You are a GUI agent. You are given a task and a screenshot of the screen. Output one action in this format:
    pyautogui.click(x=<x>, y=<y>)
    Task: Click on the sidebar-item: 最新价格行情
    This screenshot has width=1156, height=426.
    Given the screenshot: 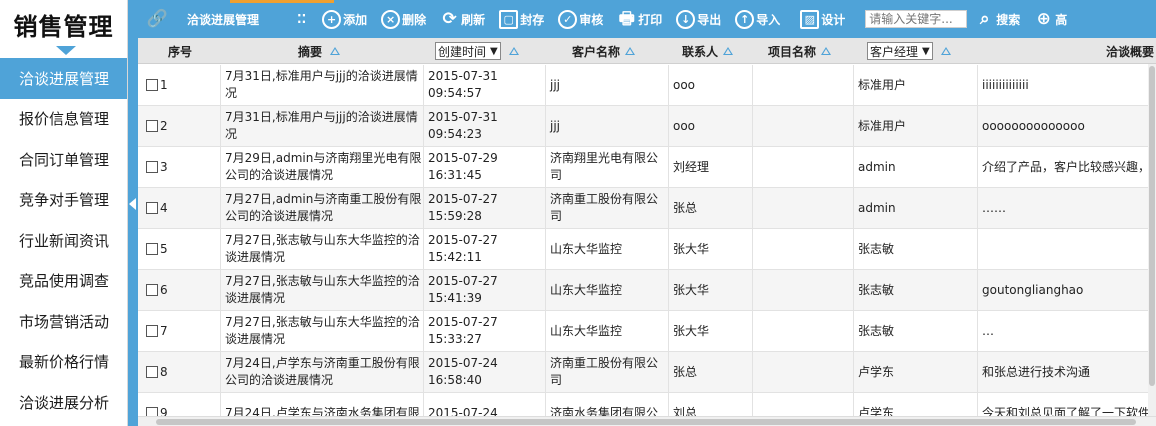 What is the action you would take?
    pyautogui.click(x=63, y=362)
    